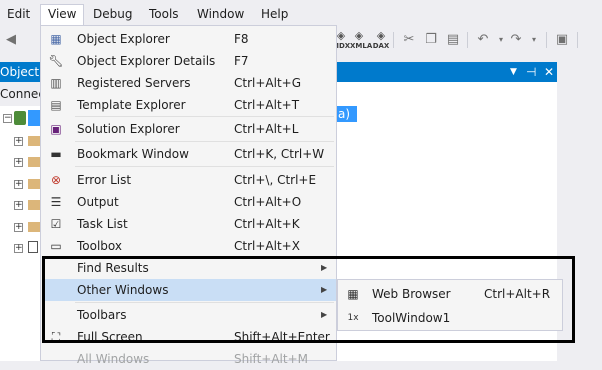 The image size is (602, 370). Describe the element at coordinates (99, 246) in the screenshot. I see `menu-item-label: Toolbox` at that location.